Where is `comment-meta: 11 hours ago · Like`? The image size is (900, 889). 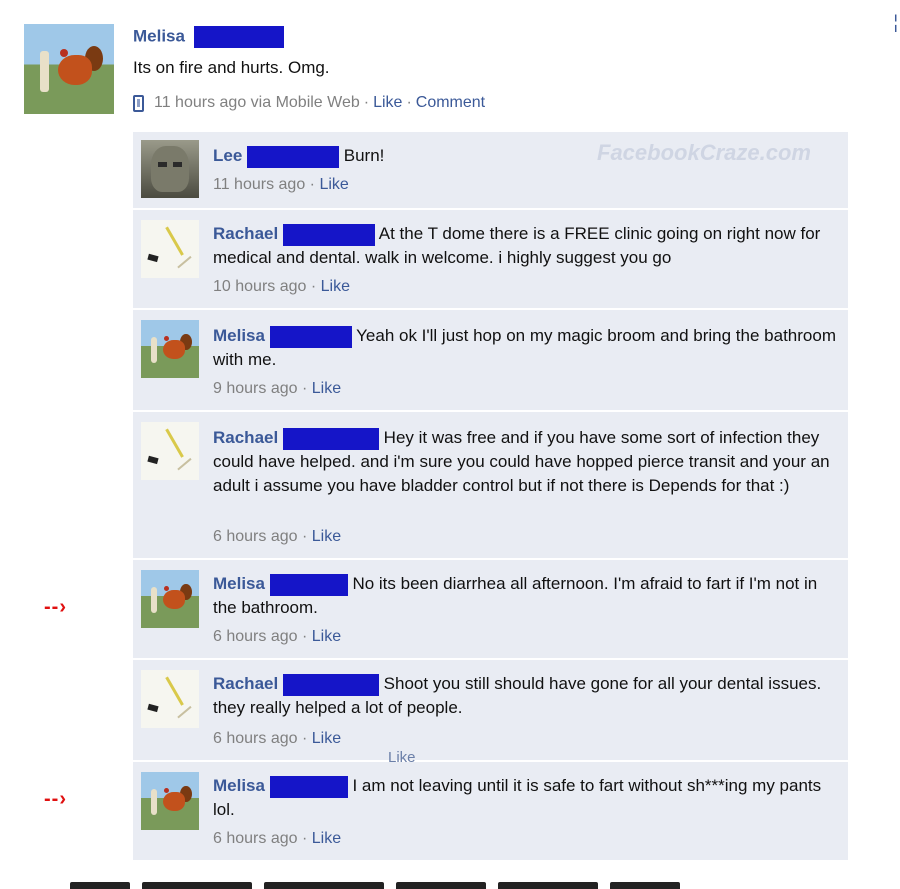
comment-meta: 11 hours ago · Like is located at coordinates (281, 185).